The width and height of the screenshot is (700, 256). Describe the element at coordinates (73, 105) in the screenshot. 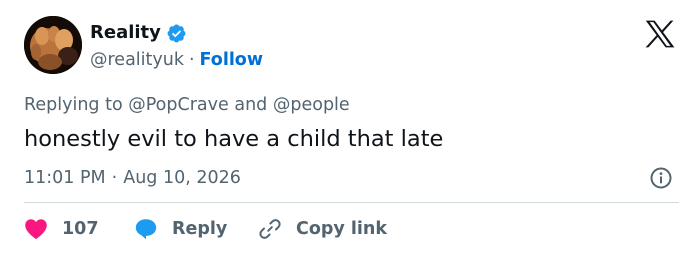

I see `replying-to-label: Replying to` at that location.